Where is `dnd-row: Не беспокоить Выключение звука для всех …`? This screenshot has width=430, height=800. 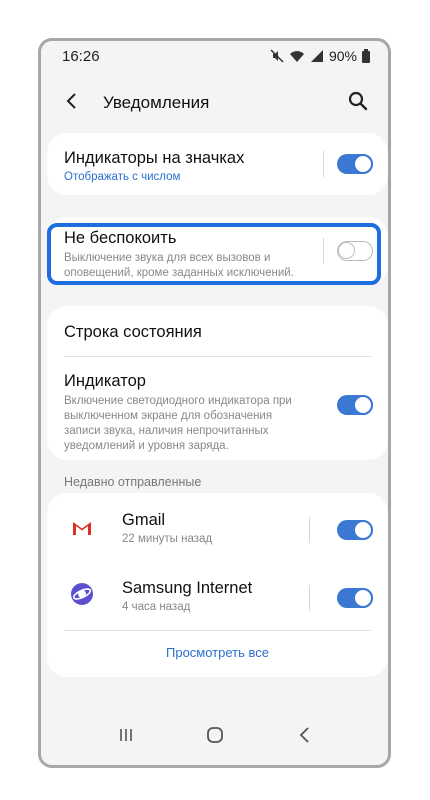
dnd-row: Не беспокоить Выключение звука для всех … is located at coordinates (217, 251).